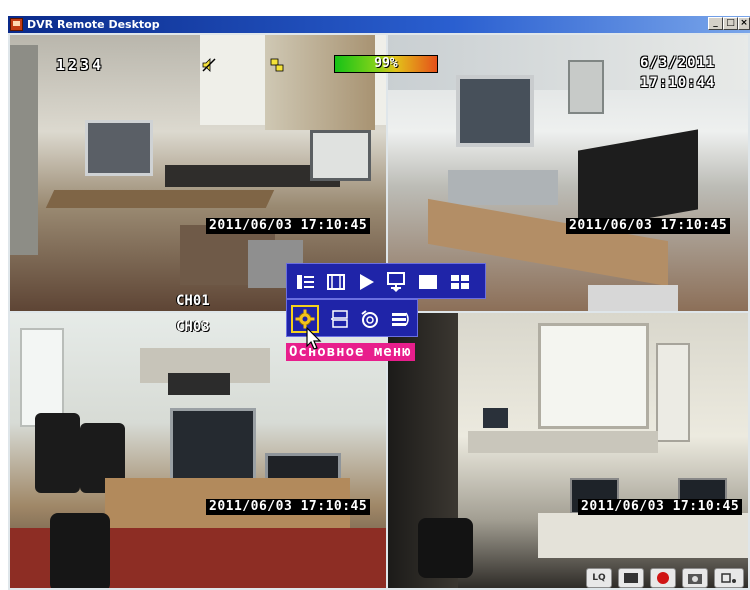 This screenshot has width=750, height=590. What do you see at coordinates (678, 63) in the screenshot?
I see `osd-date: 6/3/2011` at bounding box center [678, 63].